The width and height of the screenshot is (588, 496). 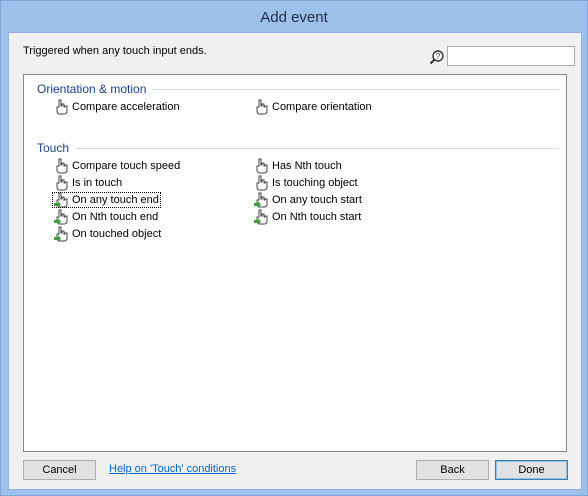 I want to click on help-link: Help on 'Touch' conditions, so click(x=172, y=469).